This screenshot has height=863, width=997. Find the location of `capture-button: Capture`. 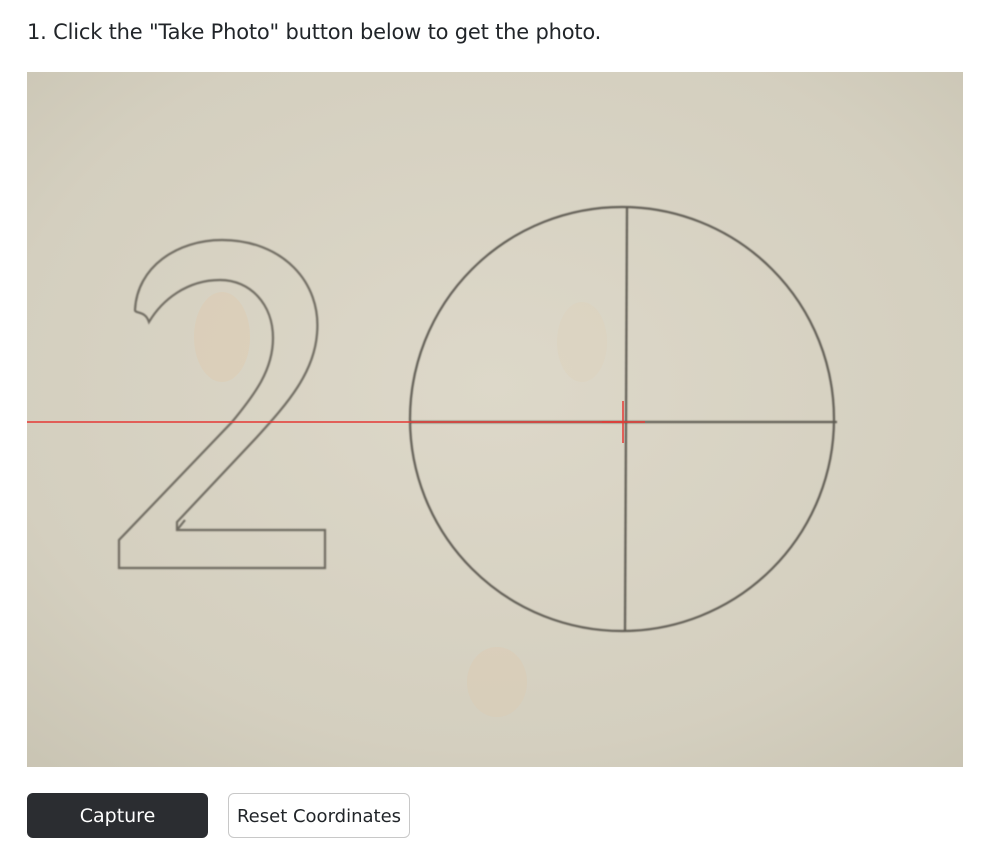

capture-button: Capture is located at coordinates (117, 815).